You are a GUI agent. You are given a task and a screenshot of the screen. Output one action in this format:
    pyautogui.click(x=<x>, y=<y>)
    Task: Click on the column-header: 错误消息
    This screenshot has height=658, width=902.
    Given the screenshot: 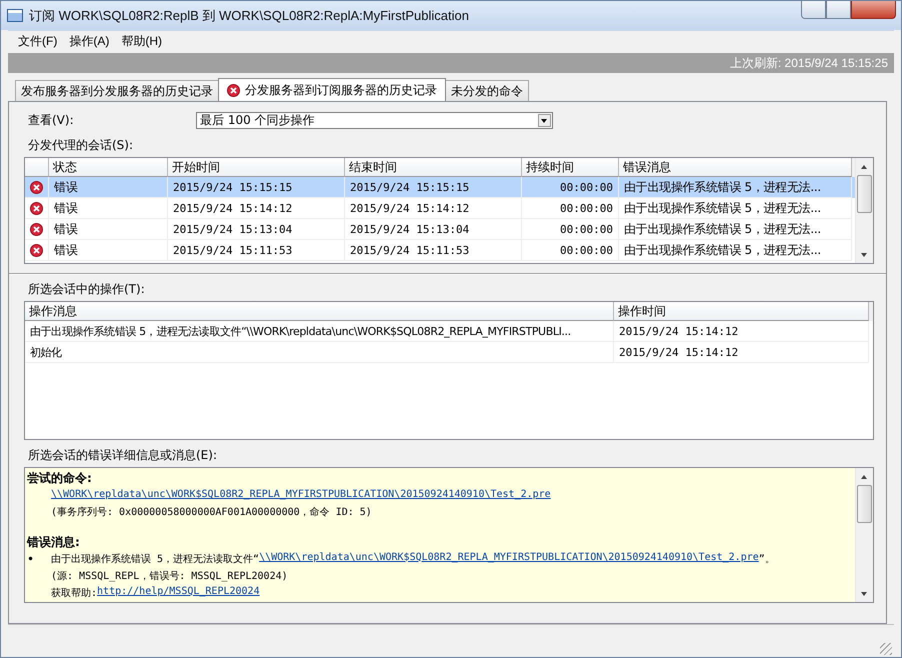 What is the action you would take?
    pyautogui.click(x=735, y=167)
    